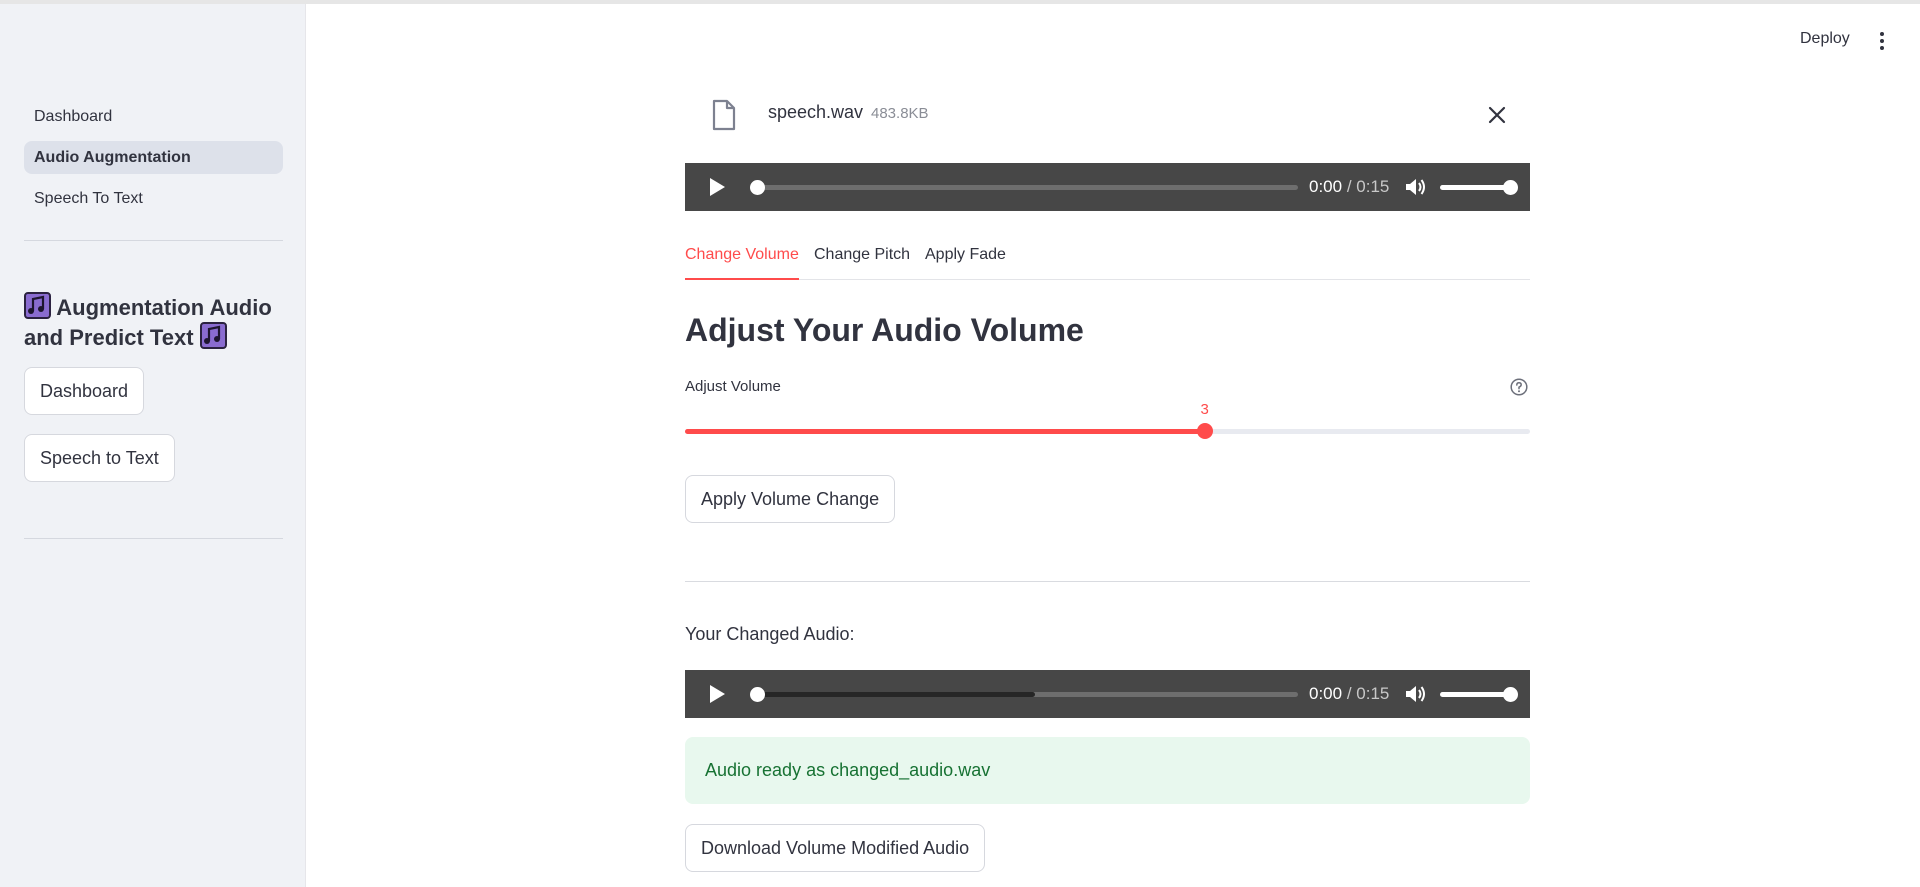 The image size is (1920, 887). I want to click on deploy-button: Deploy, so click(1825, 39).